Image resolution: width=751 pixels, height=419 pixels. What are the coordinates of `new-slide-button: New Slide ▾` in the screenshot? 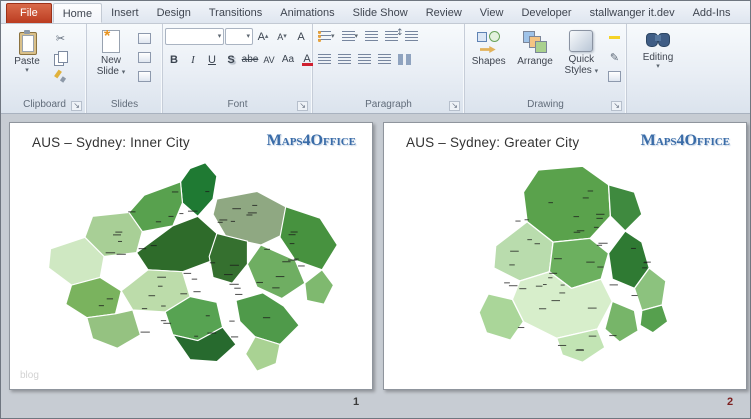 It's located at (111, 62).